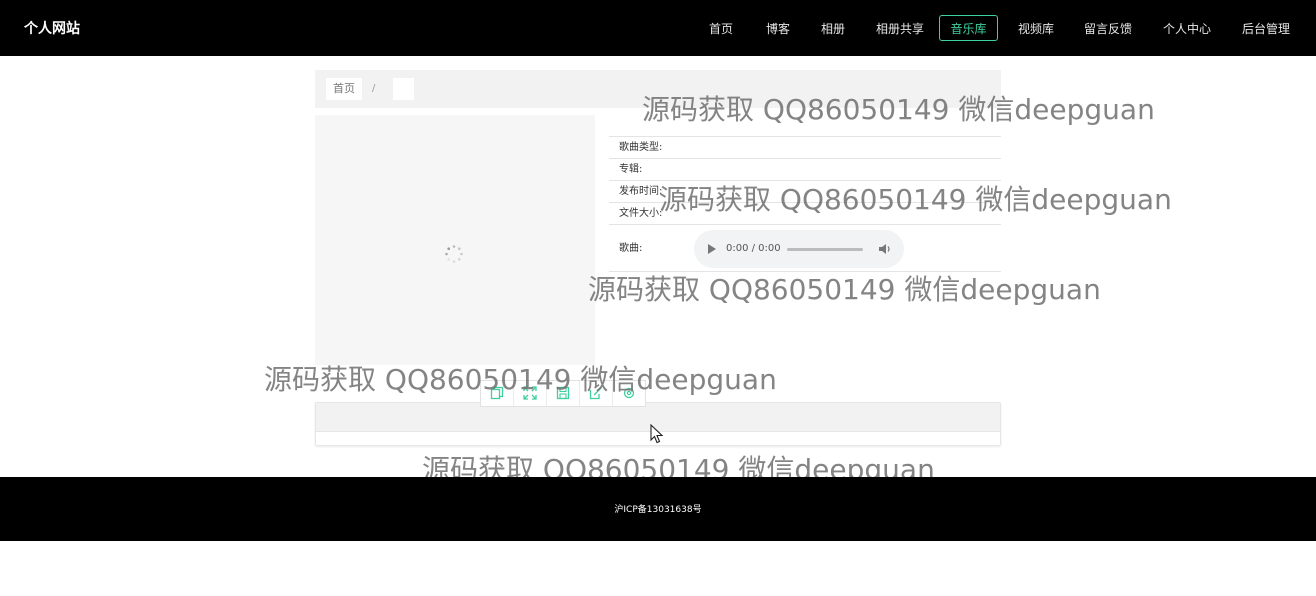 The width and height of the screenshot is (1316, 596). I want to click on nav-item-home: 首页, so click(721, 28).